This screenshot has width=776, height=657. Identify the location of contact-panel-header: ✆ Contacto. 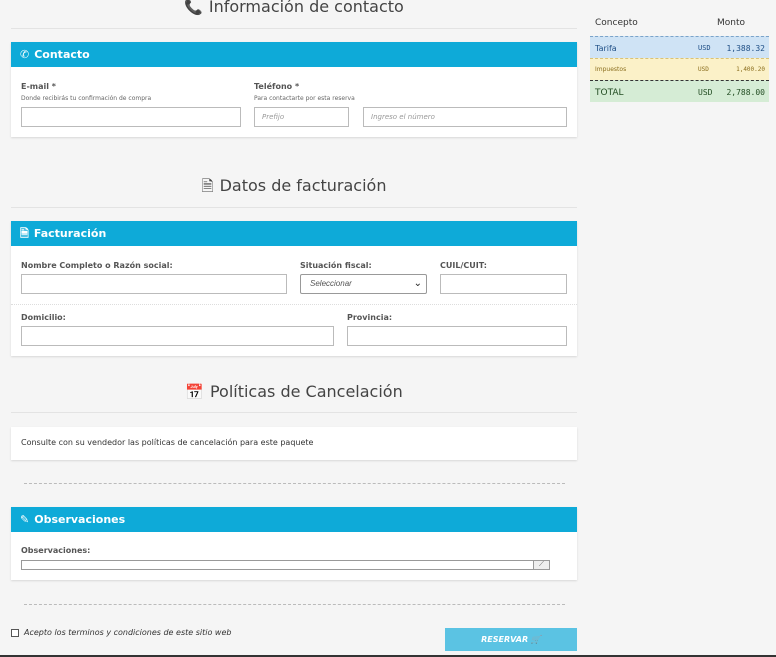
(294, 54).